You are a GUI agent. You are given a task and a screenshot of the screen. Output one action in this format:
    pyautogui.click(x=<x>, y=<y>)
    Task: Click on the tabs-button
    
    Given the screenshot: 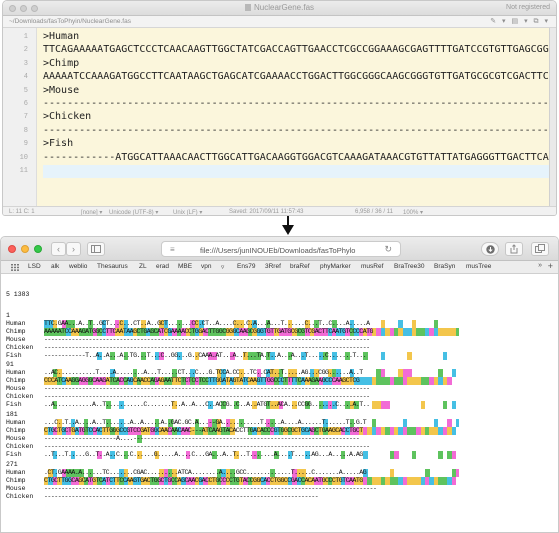 What is the action you would take?
    pyautogui.click(x=540, y=249)
    